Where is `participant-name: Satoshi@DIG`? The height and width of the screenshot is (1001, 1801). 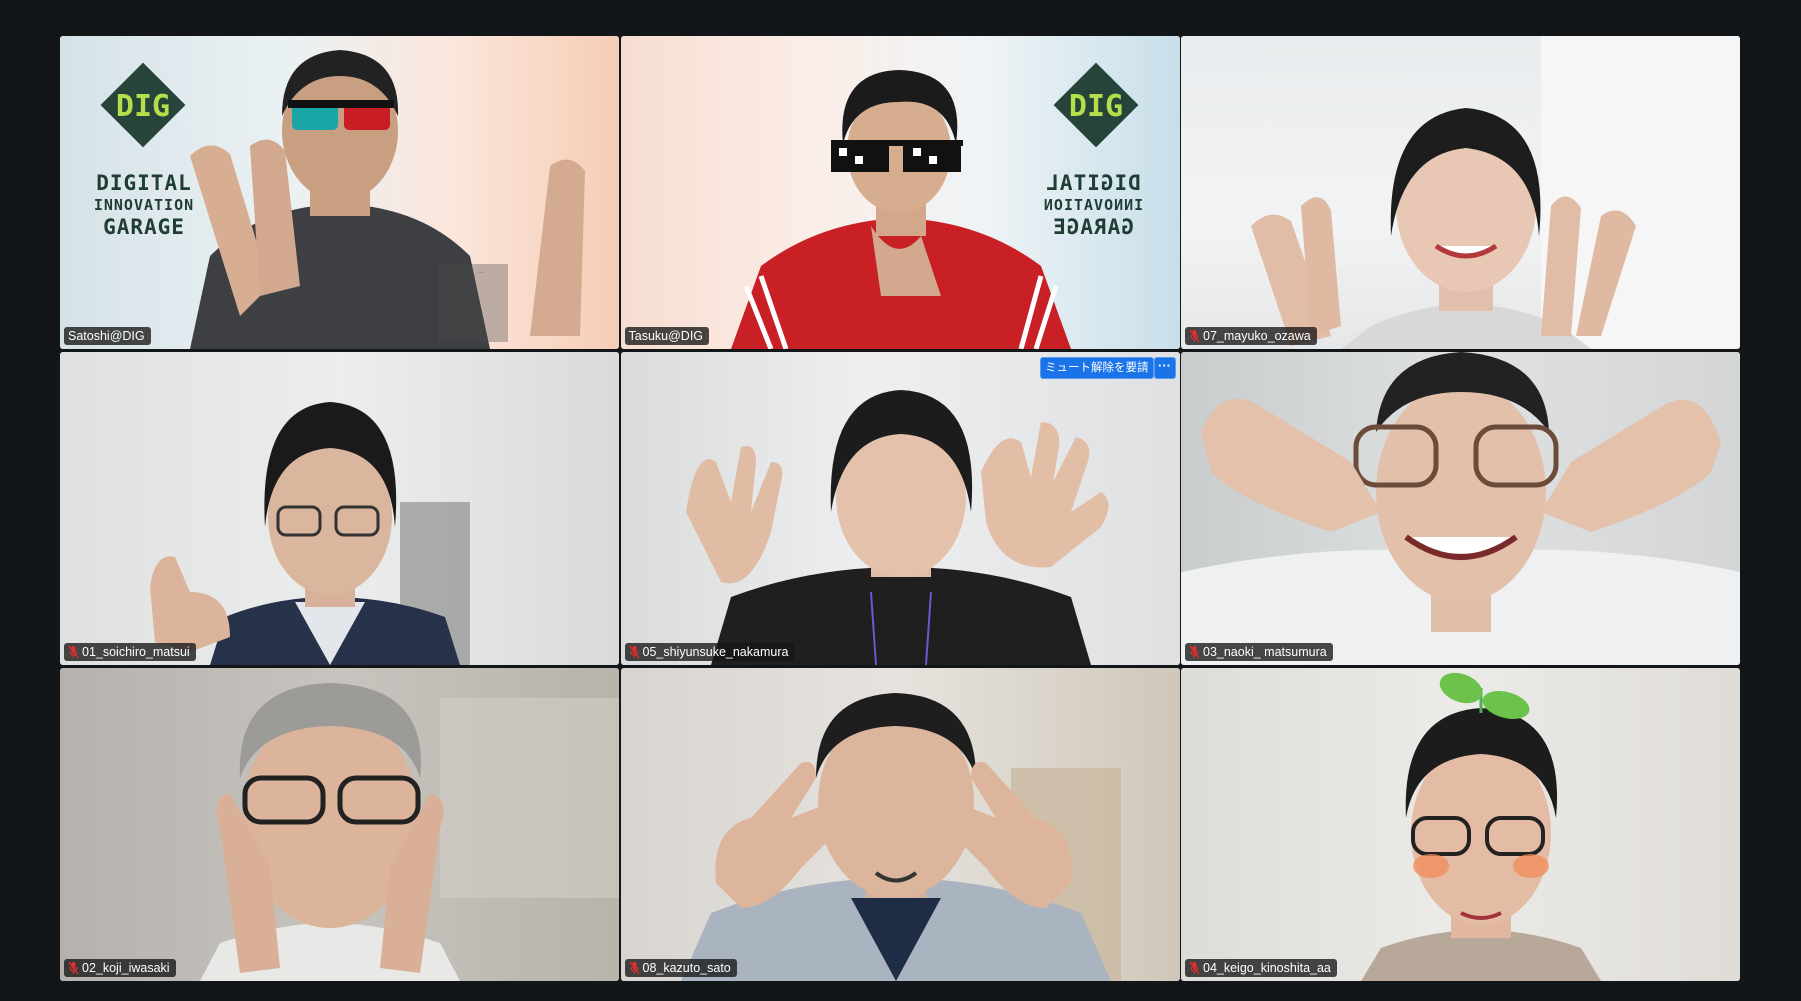
participant-name: Satoshi@DIG is located at coordinates (106, 336).